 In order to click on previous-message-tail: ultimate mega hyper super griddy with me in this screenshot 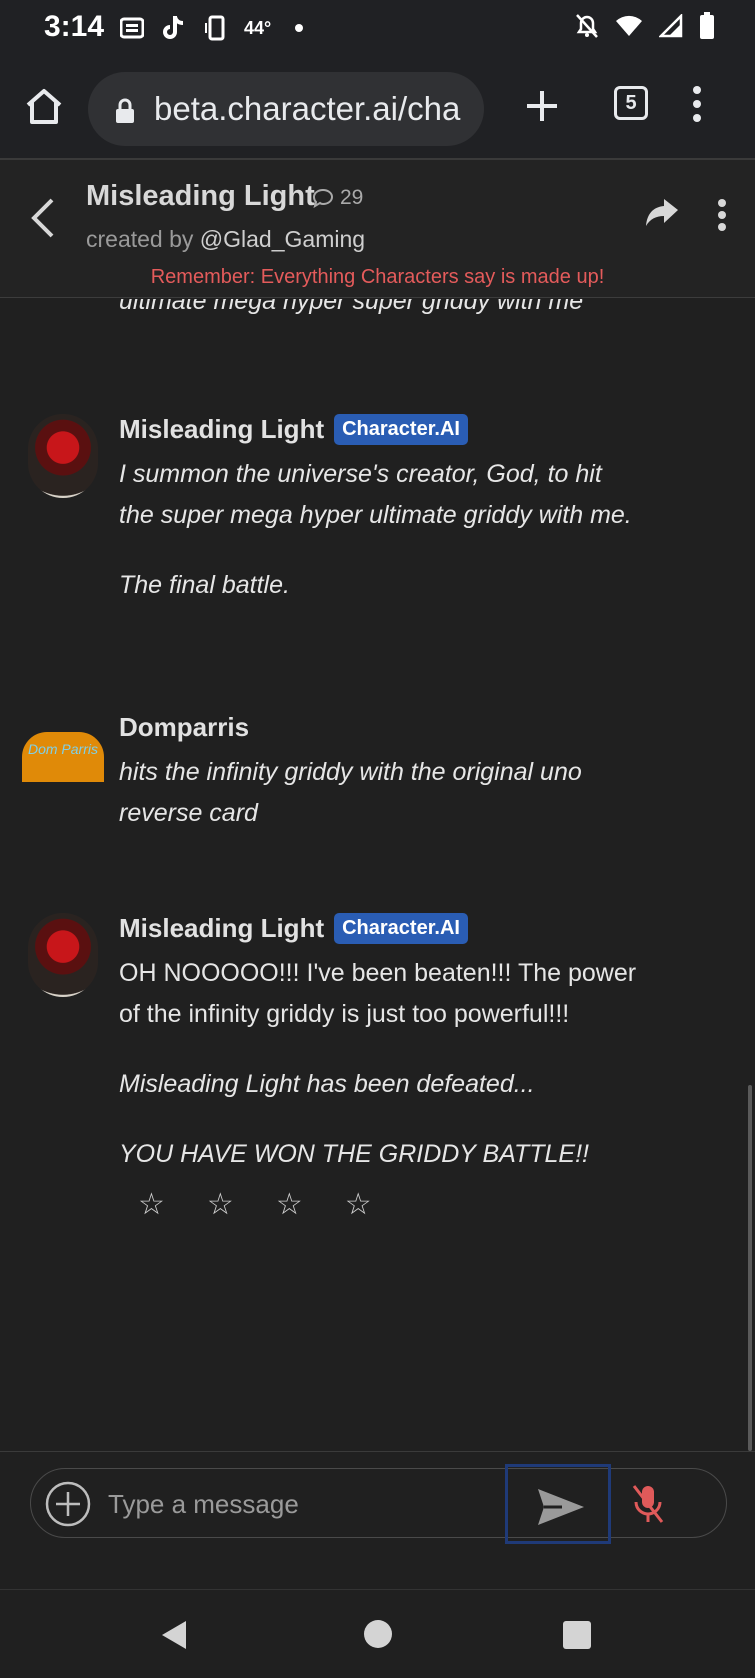, I will do `click(351, 307)`.